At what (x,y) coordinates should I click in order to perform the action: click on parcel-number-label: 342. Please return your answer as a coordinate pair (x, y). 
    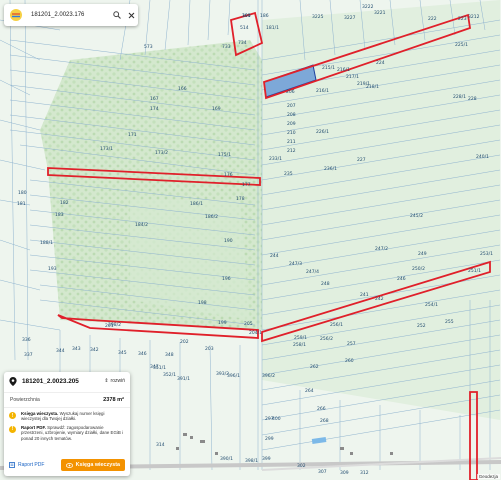
    Looking at the image, I should click on (94, 350).